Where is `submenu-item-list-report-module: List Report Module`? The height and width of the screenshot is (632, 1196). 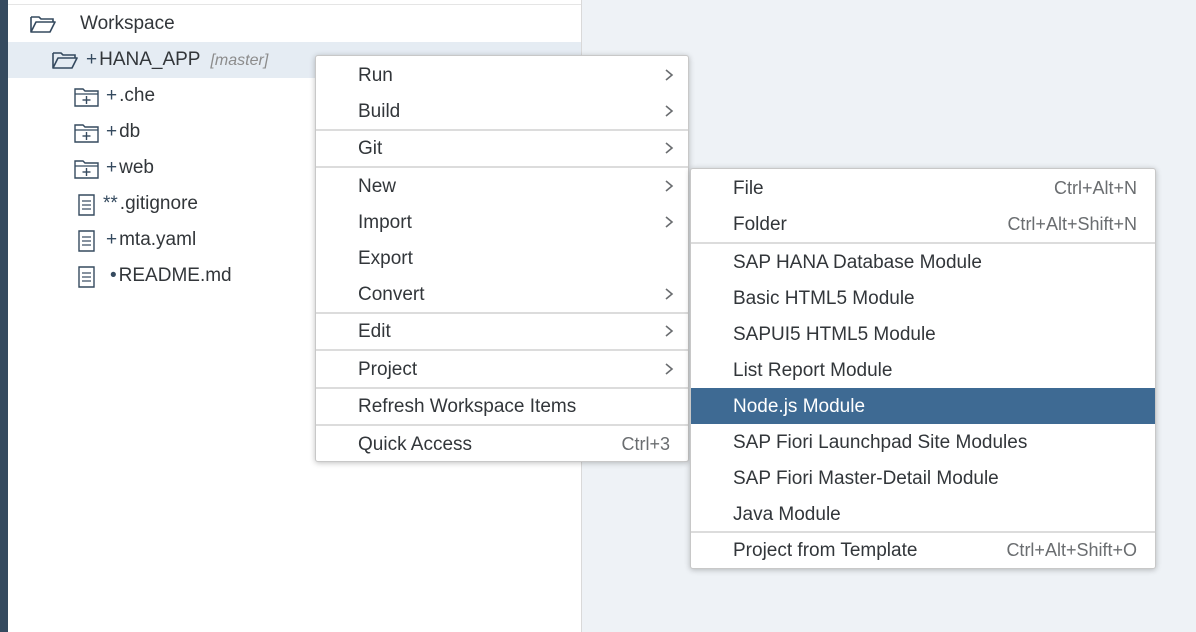 submenu-item-list-report-module: List Report Module is located at coordinates (923, 370).